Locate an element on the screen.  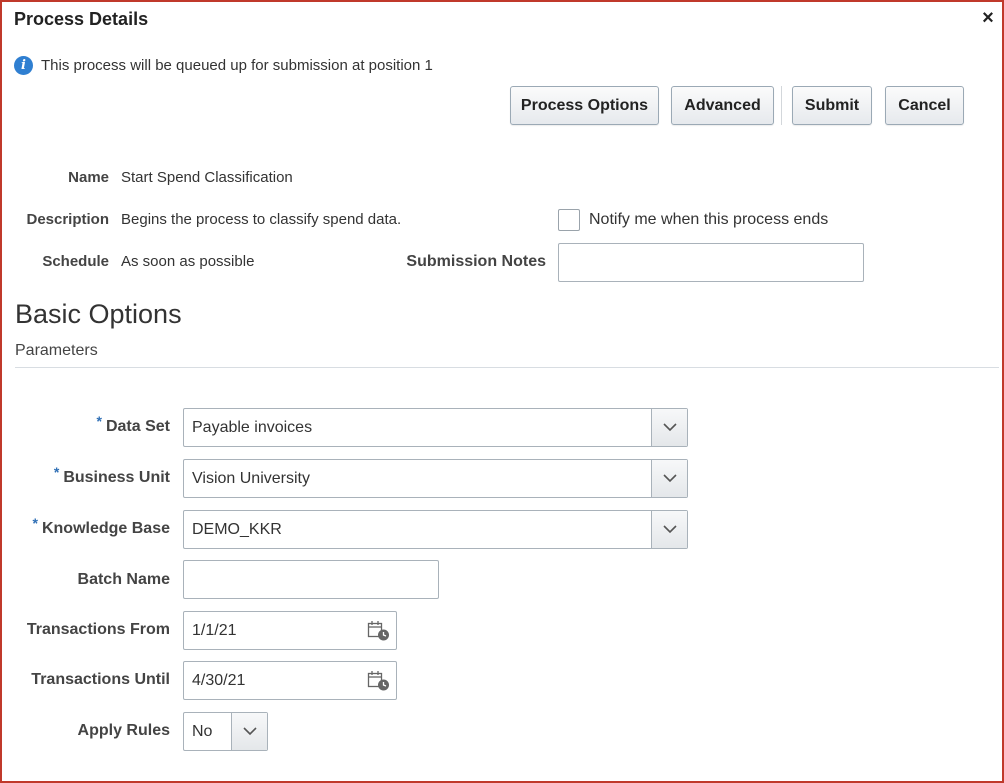
description-label: Description is located at coordinates (67, 219).